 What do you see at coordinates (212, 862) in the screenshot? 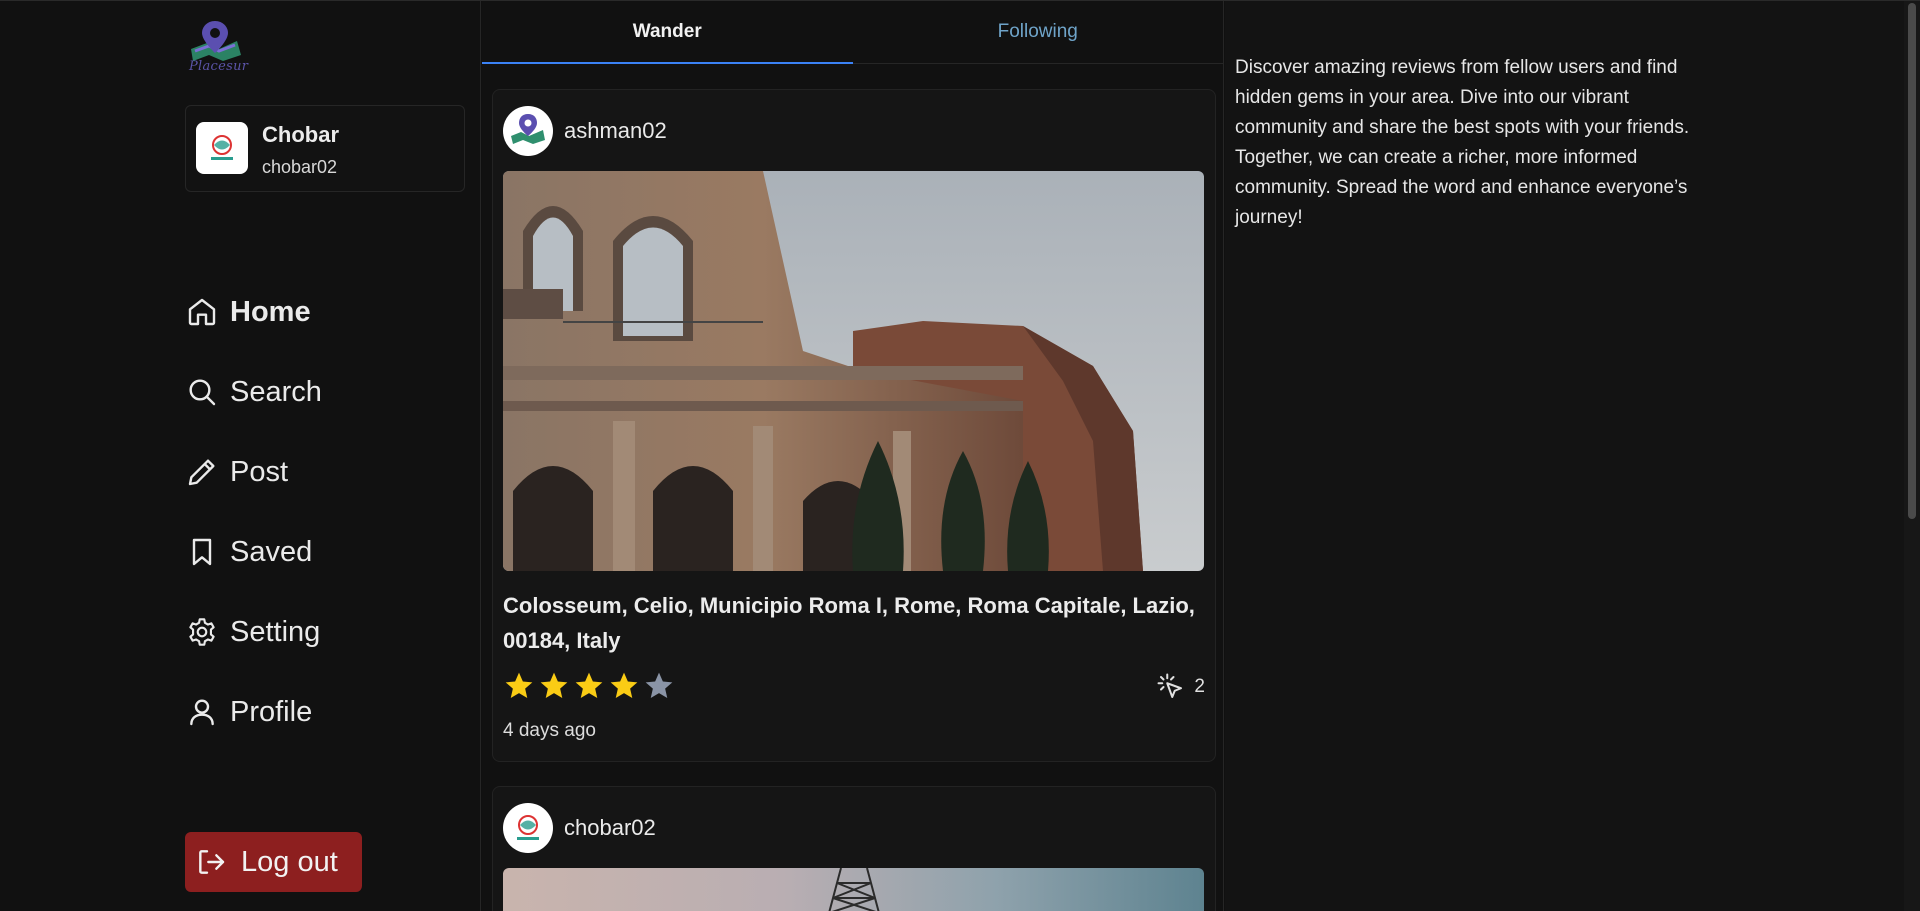
I see `logout-icon` at bounding box center [212, 862].